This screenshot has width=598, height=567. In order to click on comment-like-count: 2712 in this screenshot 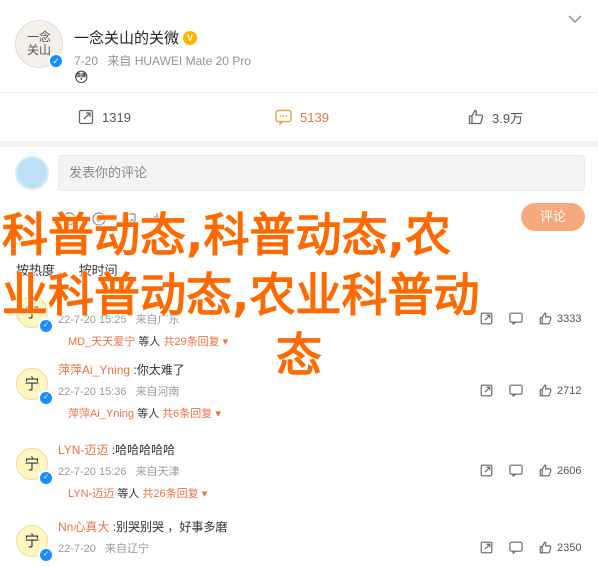, I will do `click(569, 390)`.